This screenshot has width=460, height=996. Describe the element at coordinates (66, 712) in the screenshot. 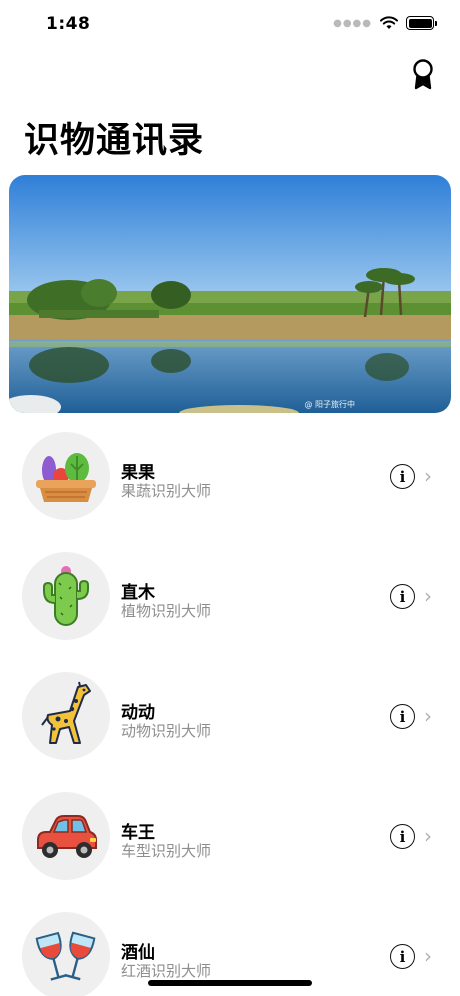

I see `giraffe-icon` at that location.